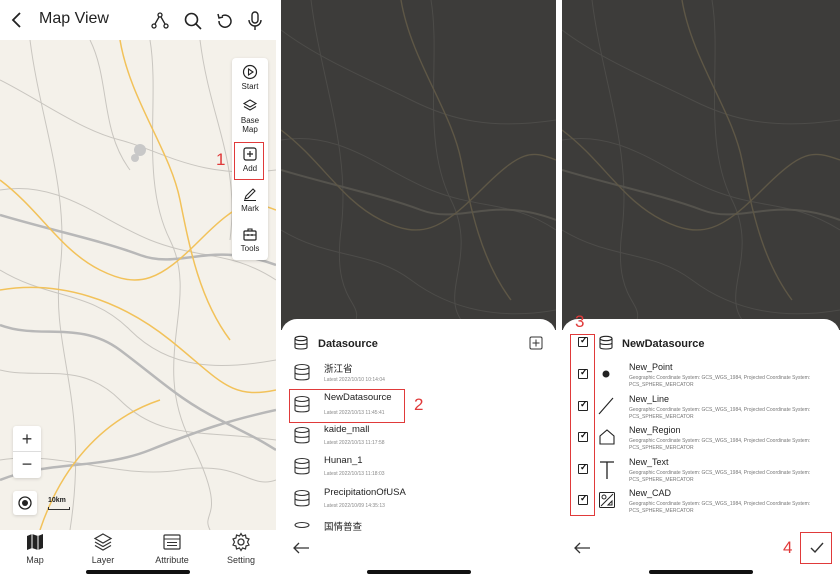 The height and width of the screenshot is (580, 840). What do you see at coordinates (172, 560) in the screenshot?
I see `nav-attribute-label: Attribute` at bounding box center [172, 560].